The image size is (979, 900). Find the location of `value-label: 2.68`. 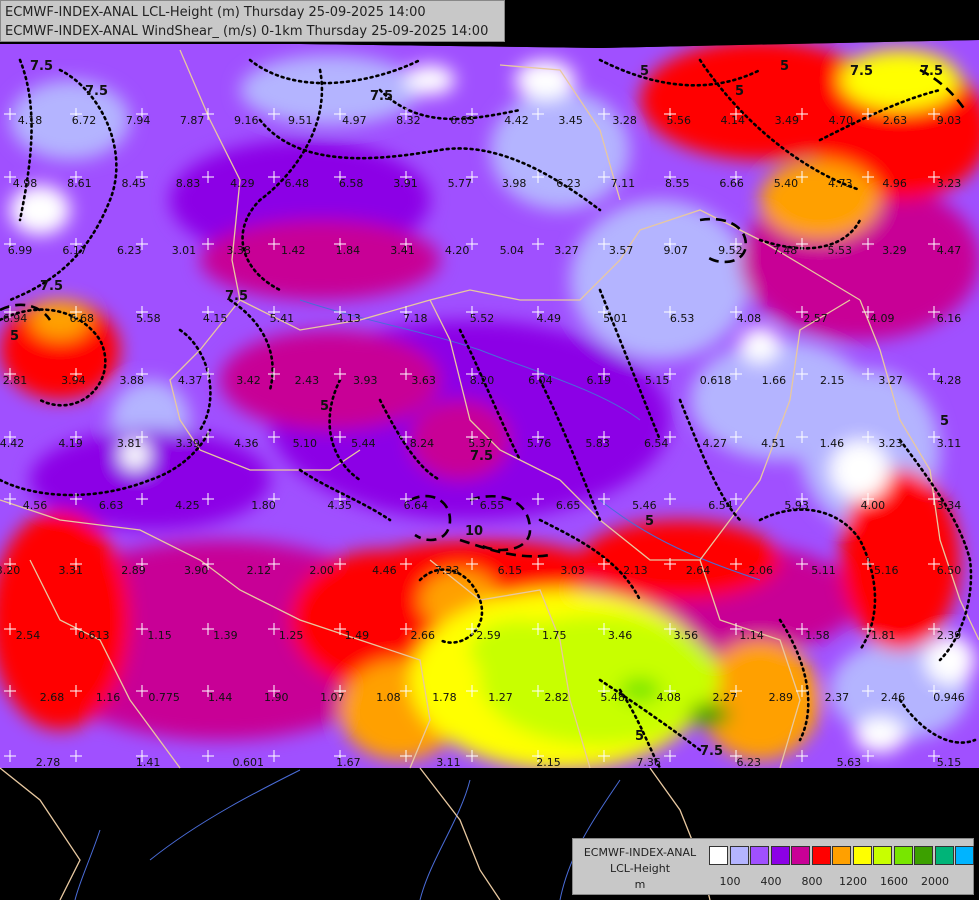

value-label: 2.68 is located at coordinates (52, 697).